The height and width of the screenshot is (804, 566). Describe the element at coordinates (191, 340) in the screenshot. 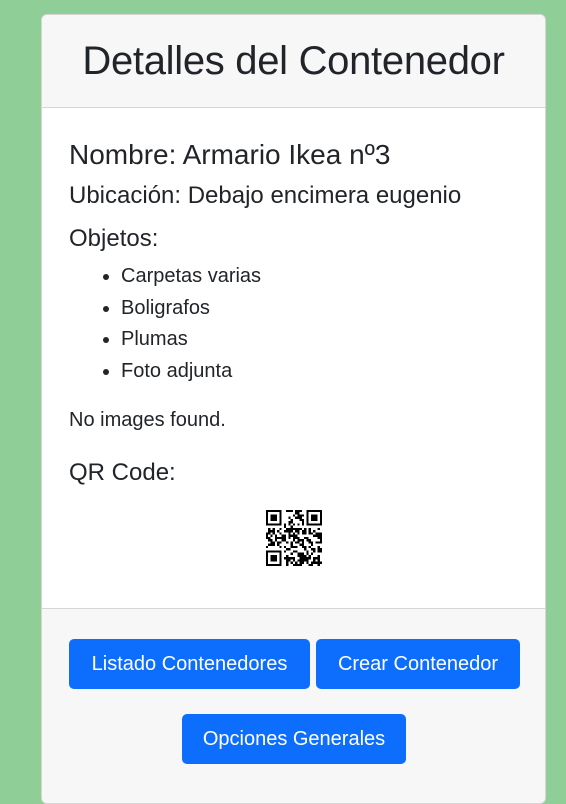

I see `list-item: Plumas` at that location.